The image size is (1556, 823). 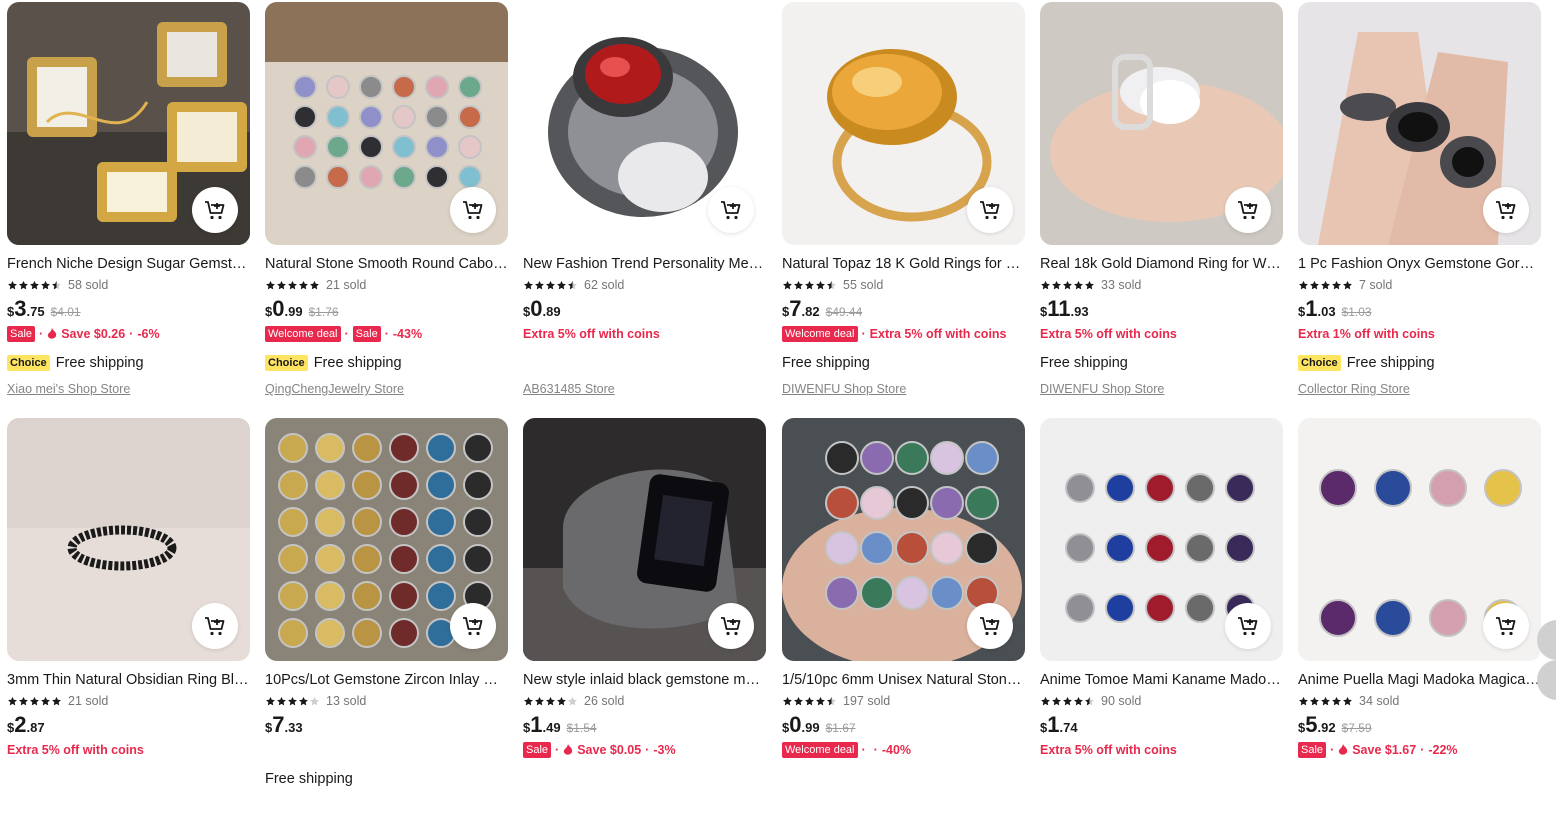 I want to click on save-amount: Save $1.67, so click(x=1384, y=750).